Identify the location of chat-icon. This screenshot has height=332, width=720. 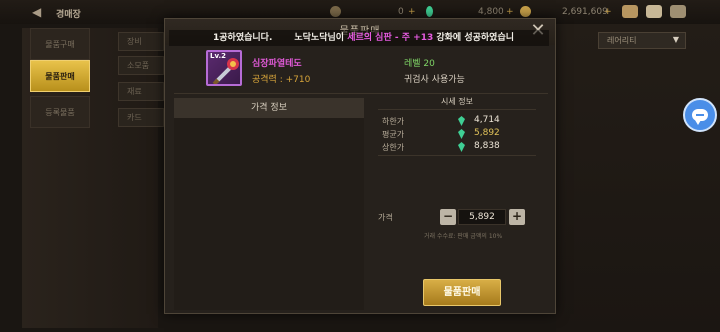
(700, 117).